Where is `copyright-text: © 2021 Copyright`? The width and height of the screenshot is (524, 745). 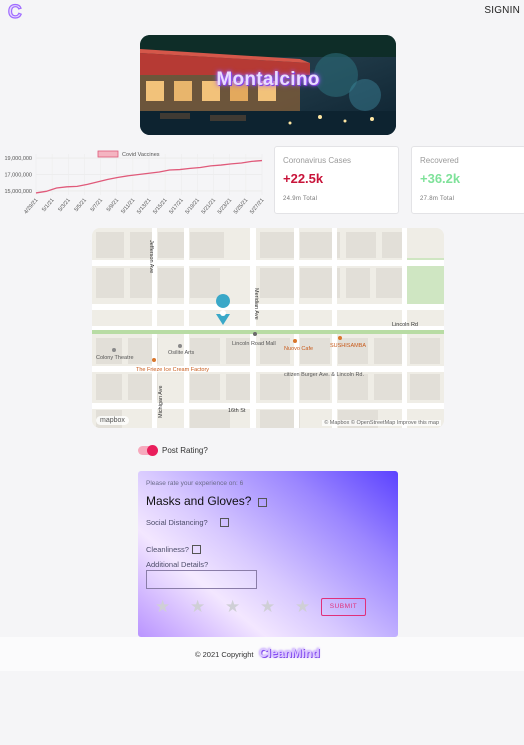
copyright-text: © 2021 Copyright is located at coordinates (224, 654).